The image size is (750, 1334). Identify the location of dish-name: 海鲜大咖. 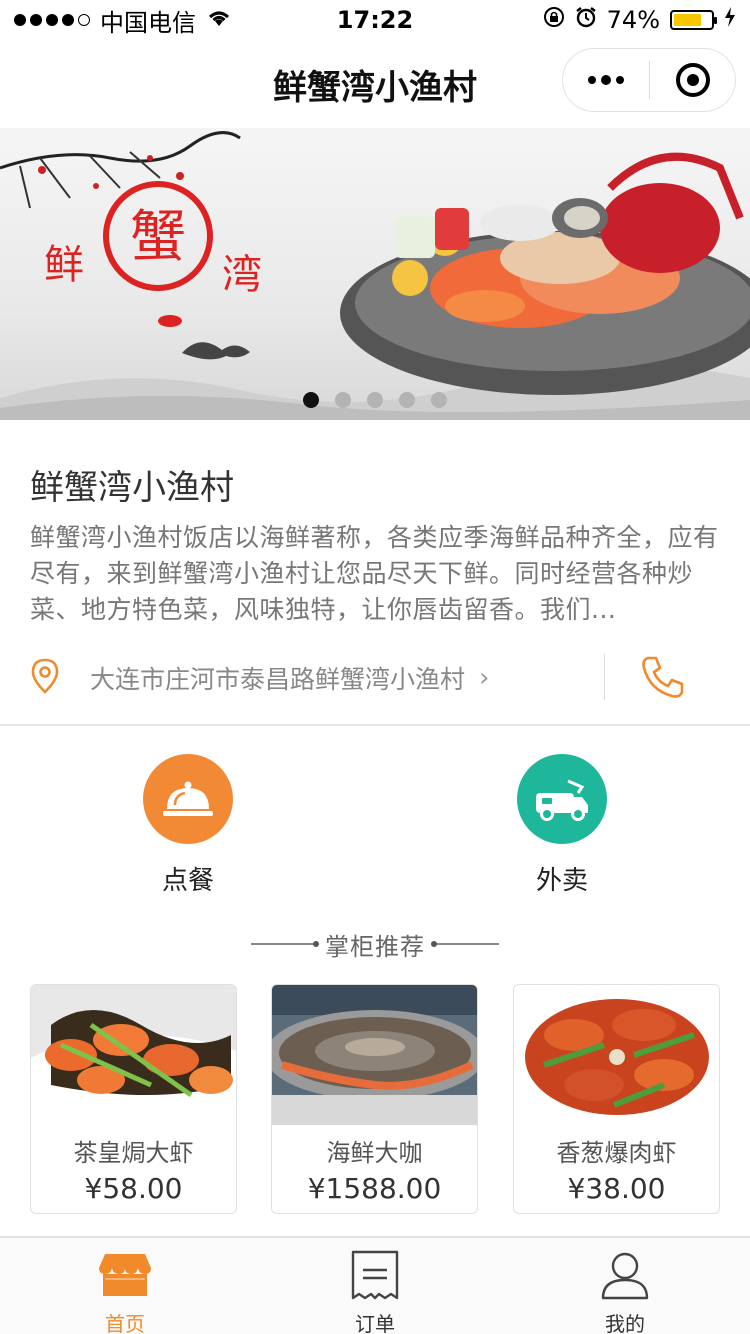
(374, 1153).